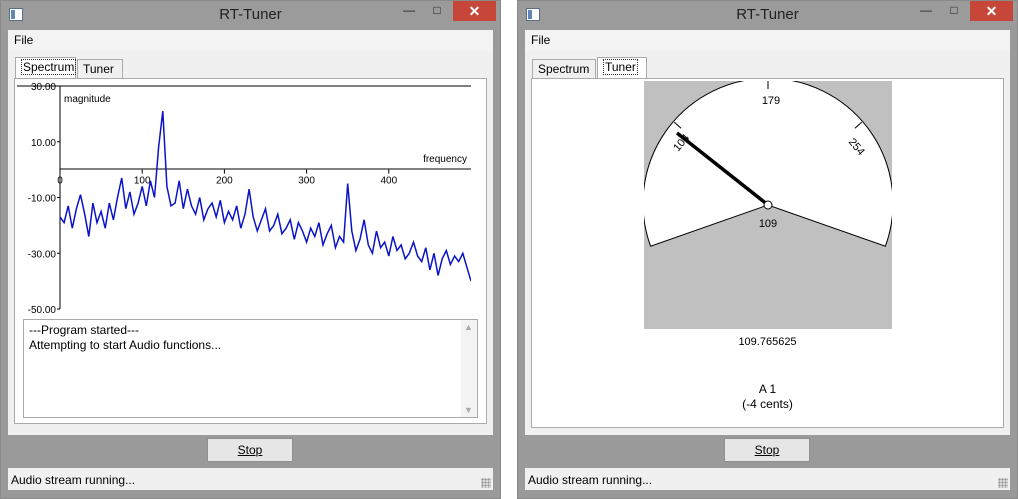 The height and width of the screenshot is (499, 1018). What do you see at coordinates (42, 254) in the screenshot?
I see `y-tick-label: -30.00` at bounding box center [42, 254].